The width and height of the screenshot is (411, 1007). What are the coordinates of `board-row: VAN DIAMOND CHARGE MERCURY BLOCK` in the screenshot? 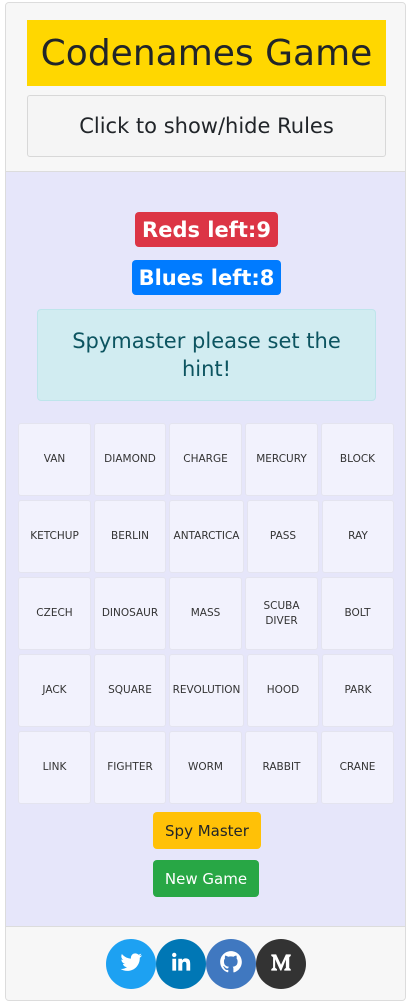 It's located at (206, 459).